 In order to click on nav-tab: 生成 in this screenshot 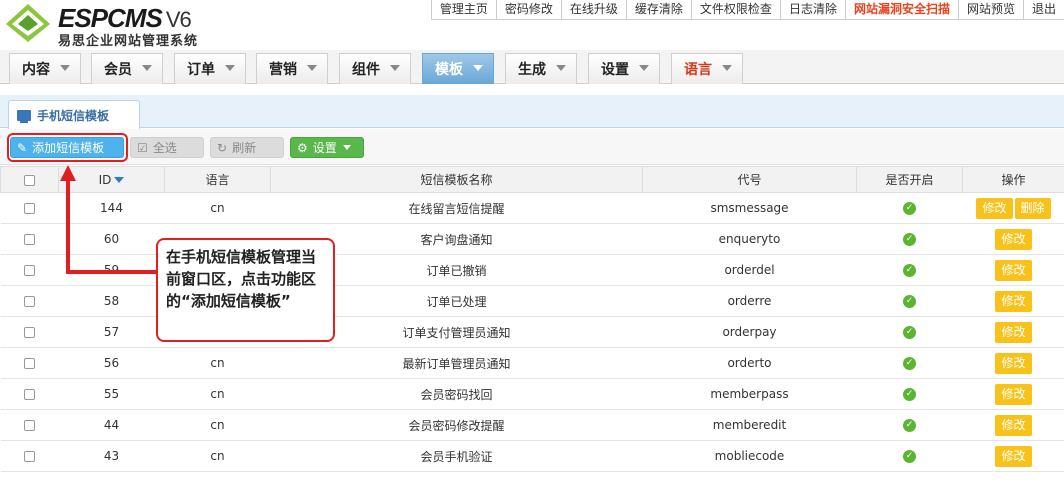, I will do `click(541, 68)`.